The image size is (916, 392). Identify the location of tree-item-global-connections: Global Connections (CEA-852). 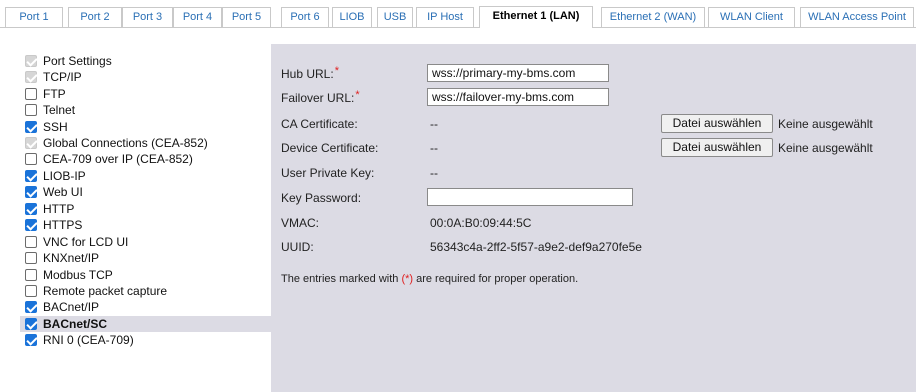
(145, 143).